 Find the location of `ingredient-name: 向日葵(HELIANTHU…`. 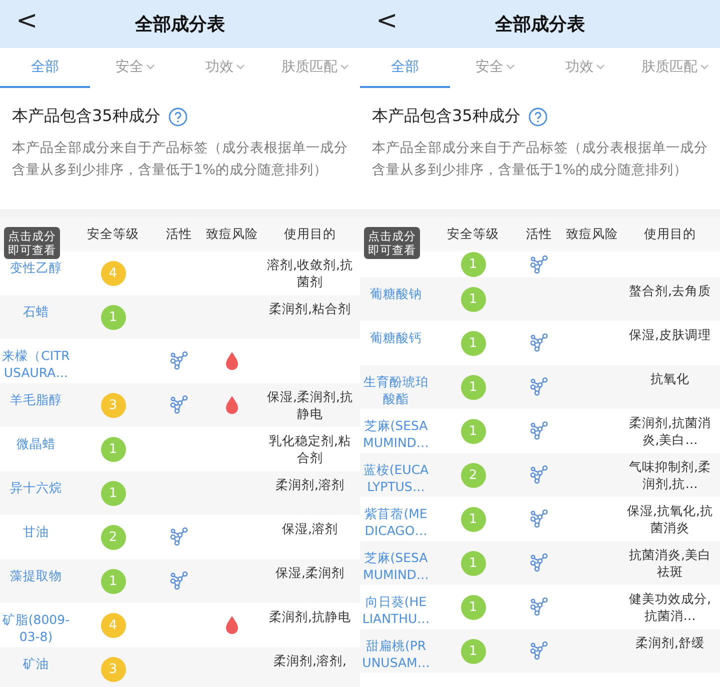

ingredient-name: 向日葵(HELIANTHU… is located at coordinates (396, 610).